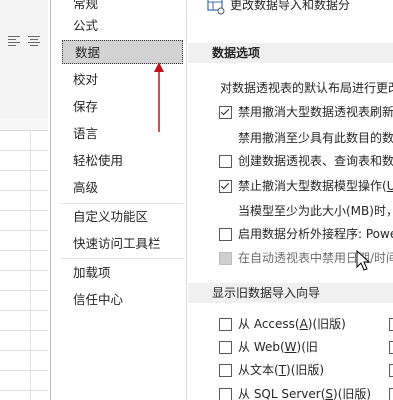  Describe the element at coordinates (225, 394) in the screenshot. I see `legacy-sql-checkbox` at that location.